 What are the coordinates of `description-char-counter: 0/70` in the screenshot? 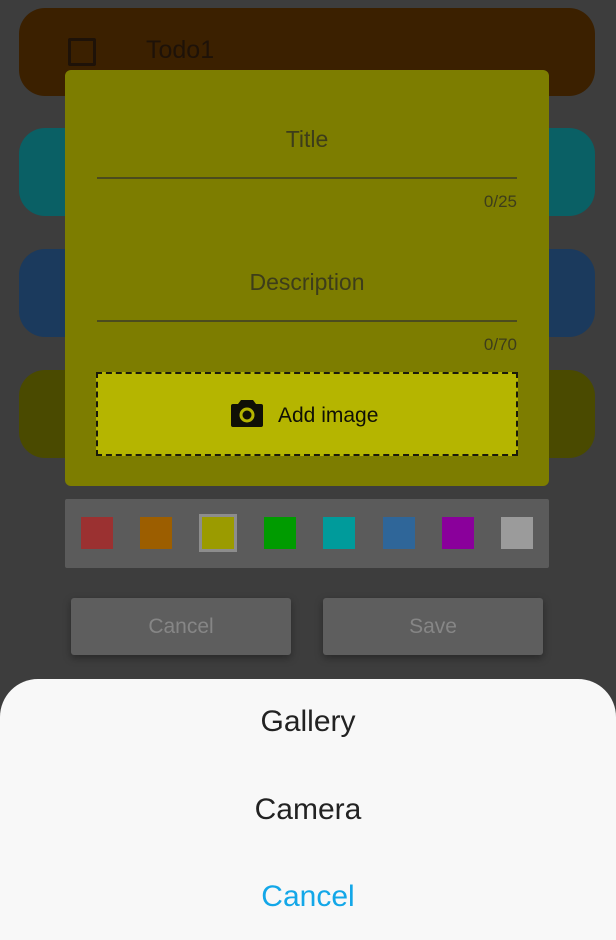 It's located at (500, 344).